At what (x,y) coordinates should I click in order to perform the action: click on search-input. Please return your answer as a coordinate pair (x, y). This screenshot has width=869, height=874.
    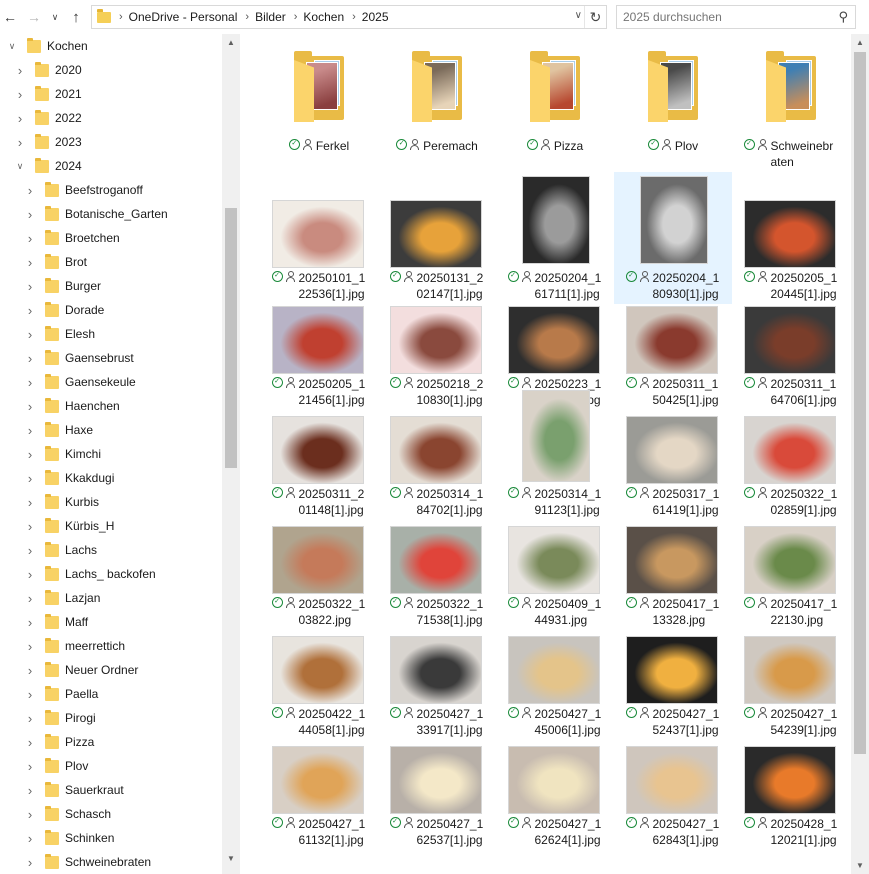
    Looking at the image, I should click on (723, 17).